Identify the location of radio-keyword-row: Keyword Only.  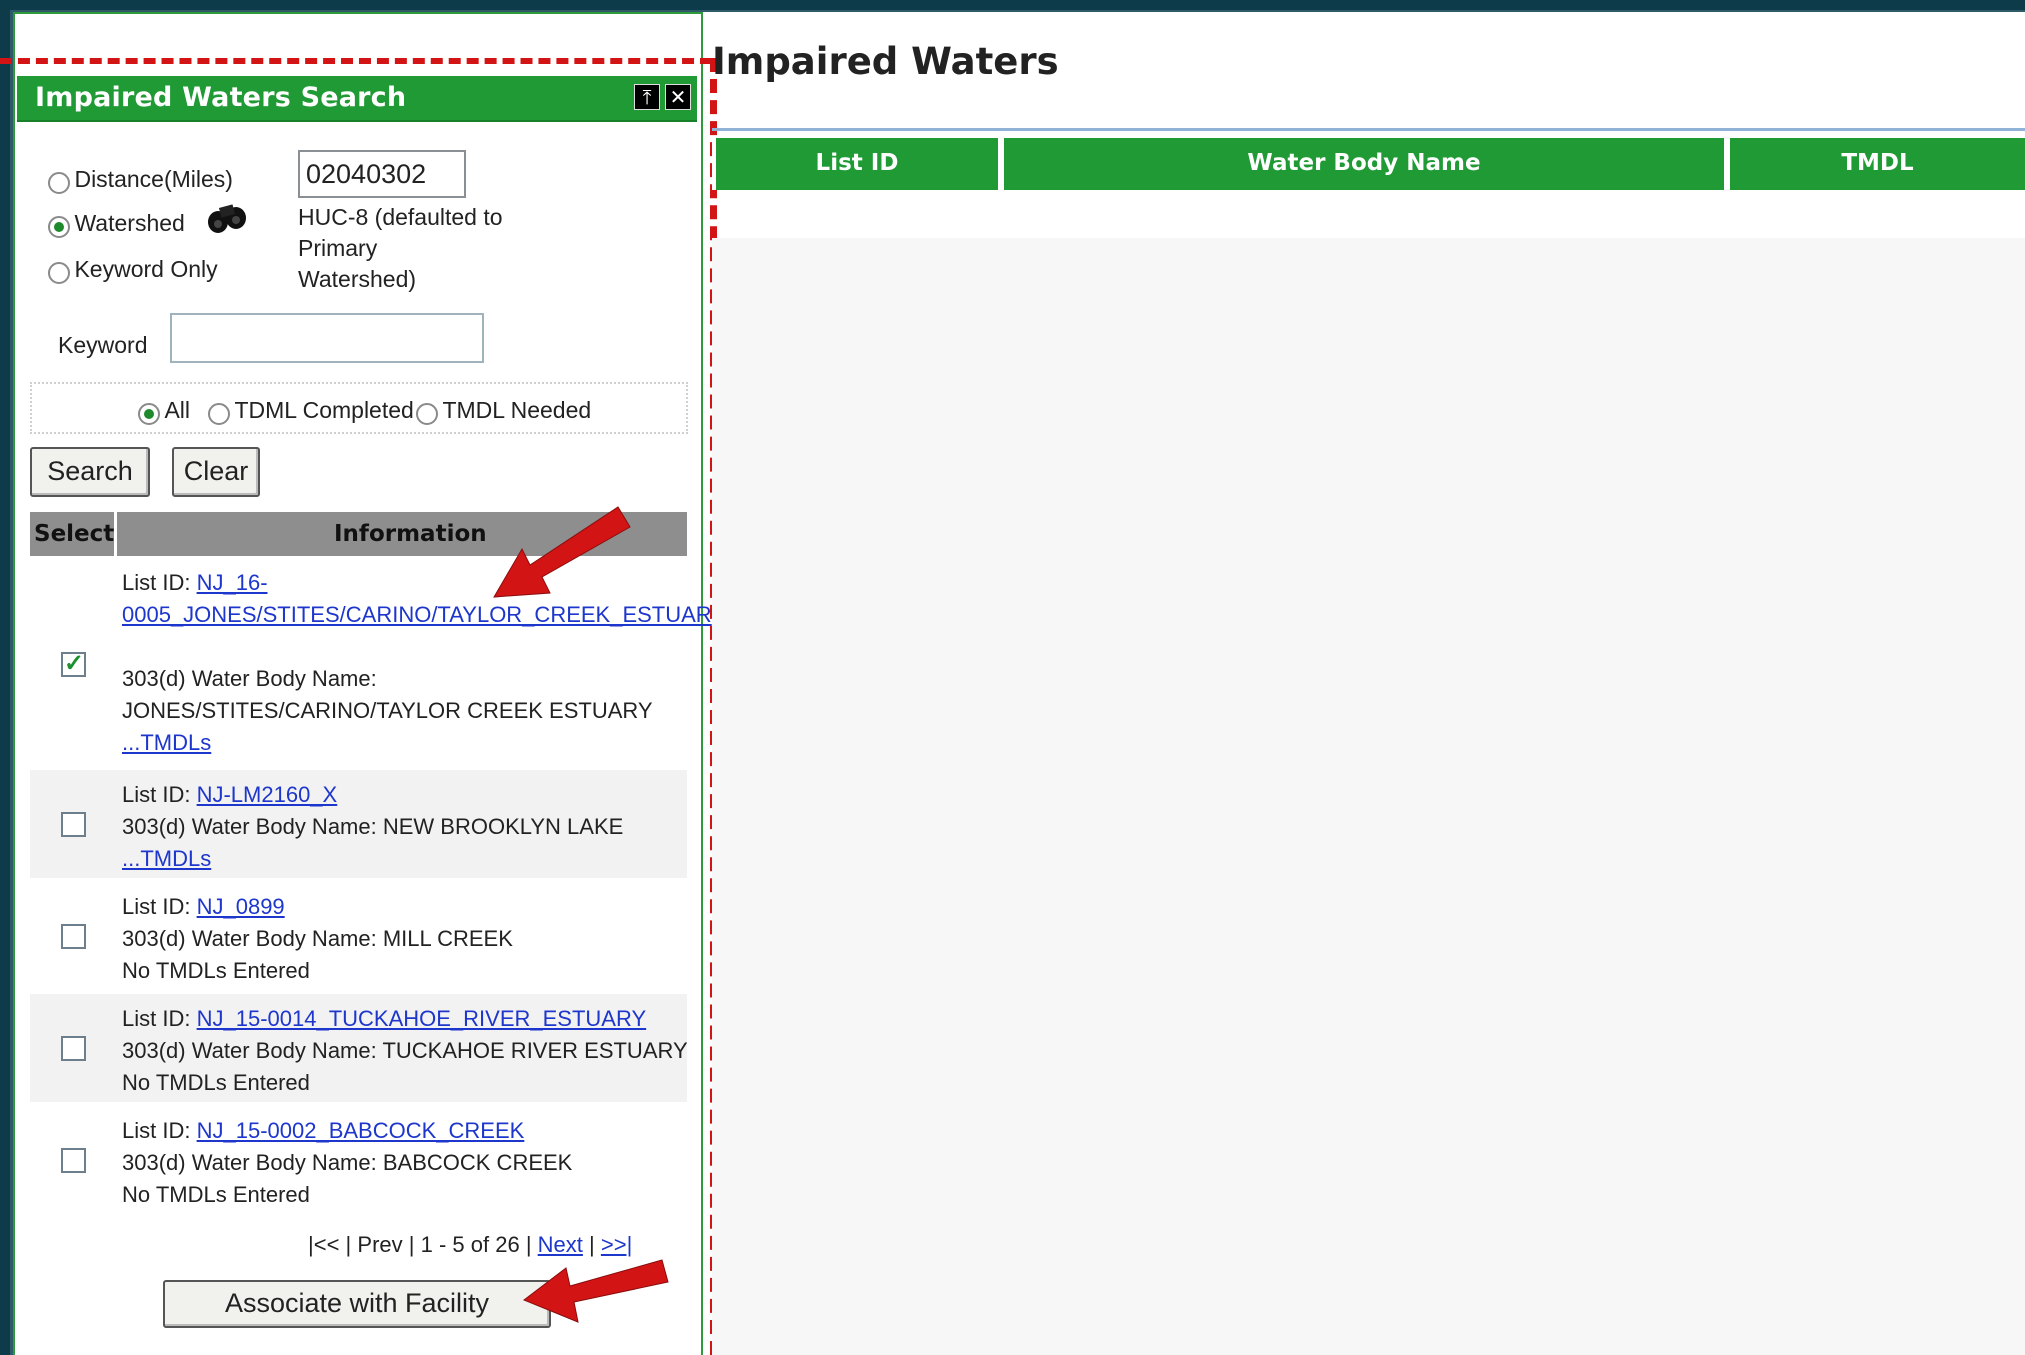
(133, 270).